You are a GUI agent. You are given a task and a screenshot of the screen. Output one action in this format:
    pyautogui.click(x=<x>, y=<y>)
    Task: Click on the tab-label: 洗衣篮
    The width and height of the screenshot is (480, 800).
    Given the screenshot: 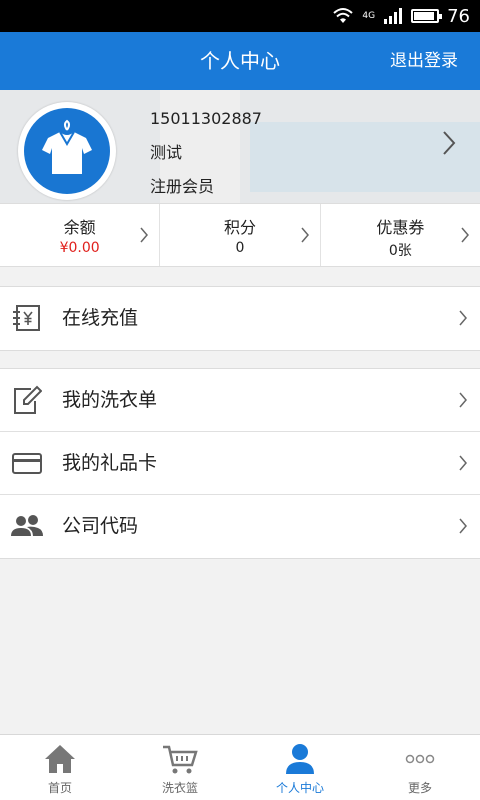 What is the action you would take?
    pyautogui.click(x=179, y=788)
    